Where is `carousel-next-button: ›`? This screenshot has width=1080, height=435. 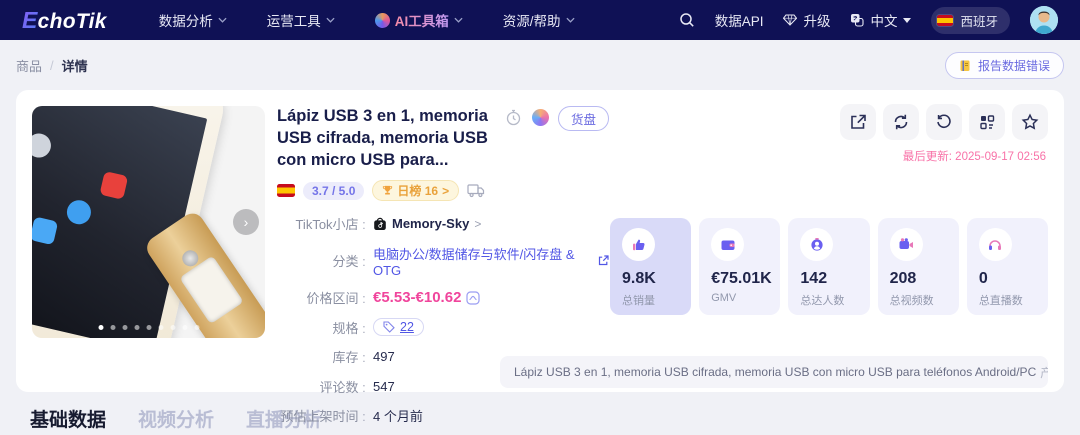
carousel-next-button: › is located at coordinates (246, 222).